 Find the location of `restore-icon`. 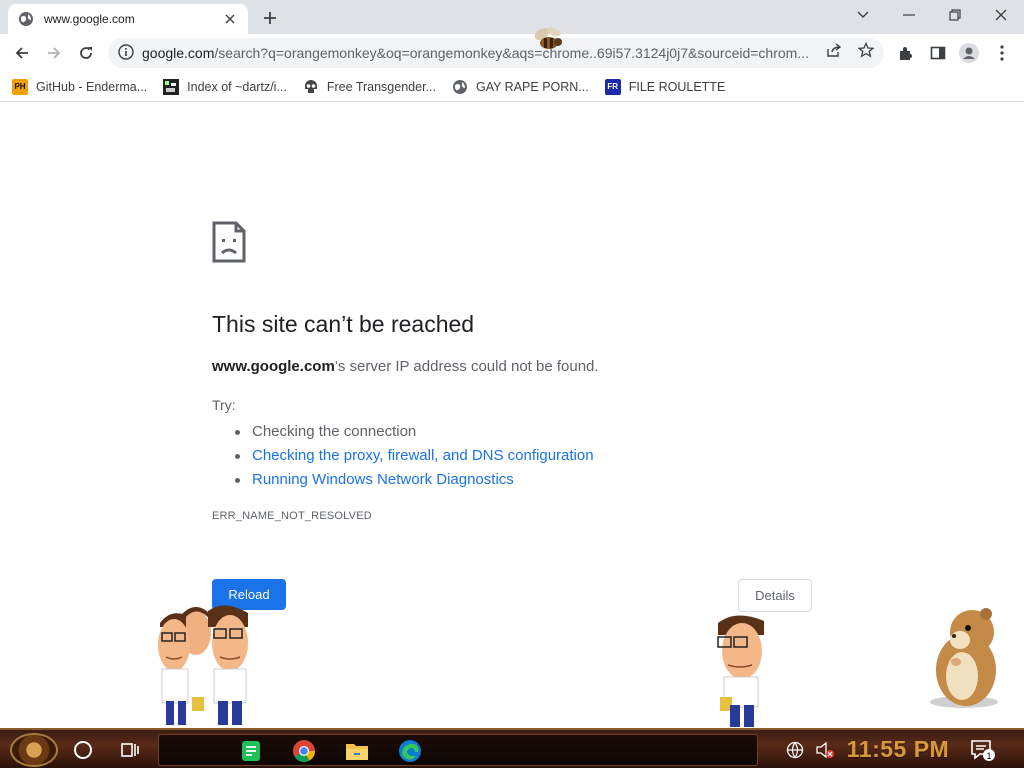

restore-icon is located at coordinates (955, 15).